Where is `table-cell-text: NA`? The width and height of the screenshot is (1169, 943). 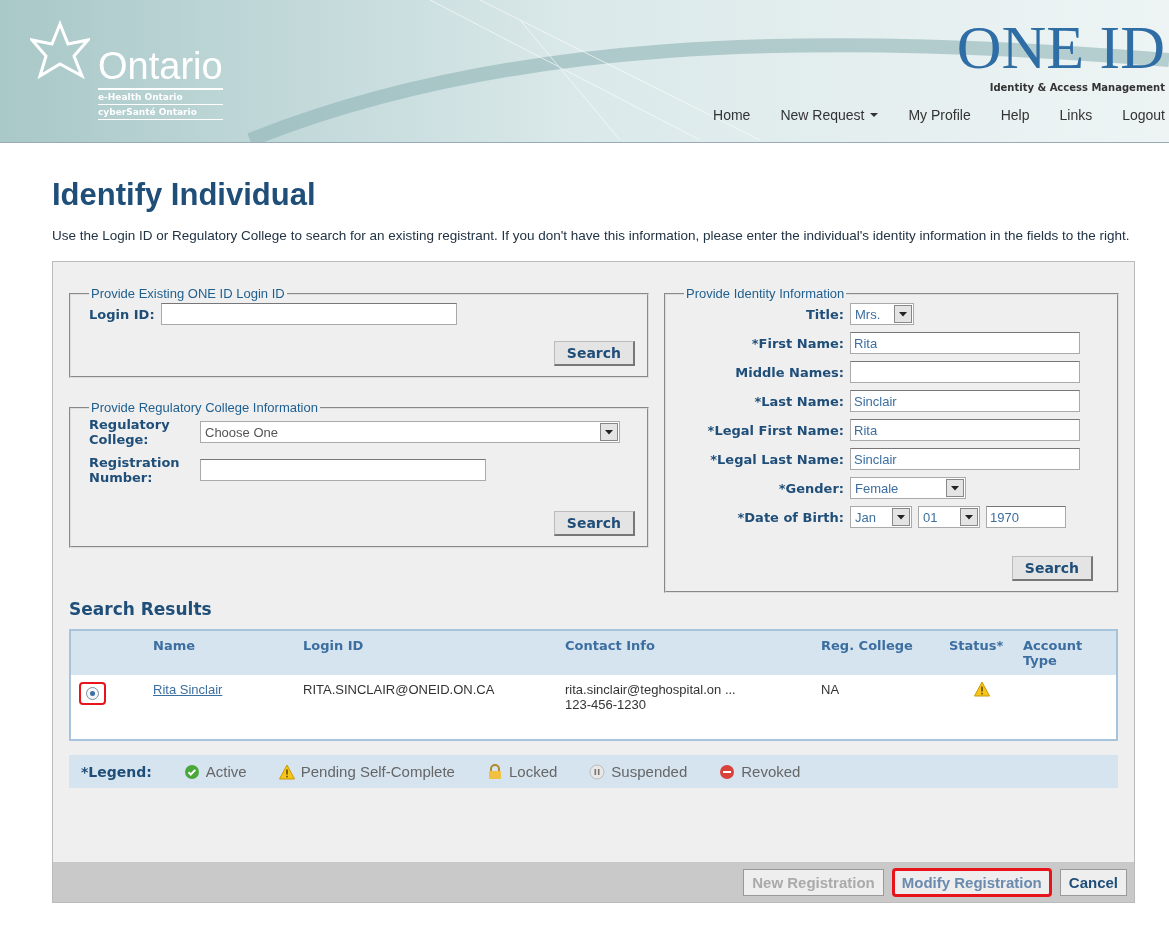 table-cell-text: NA is located at coordinates (830, 690).